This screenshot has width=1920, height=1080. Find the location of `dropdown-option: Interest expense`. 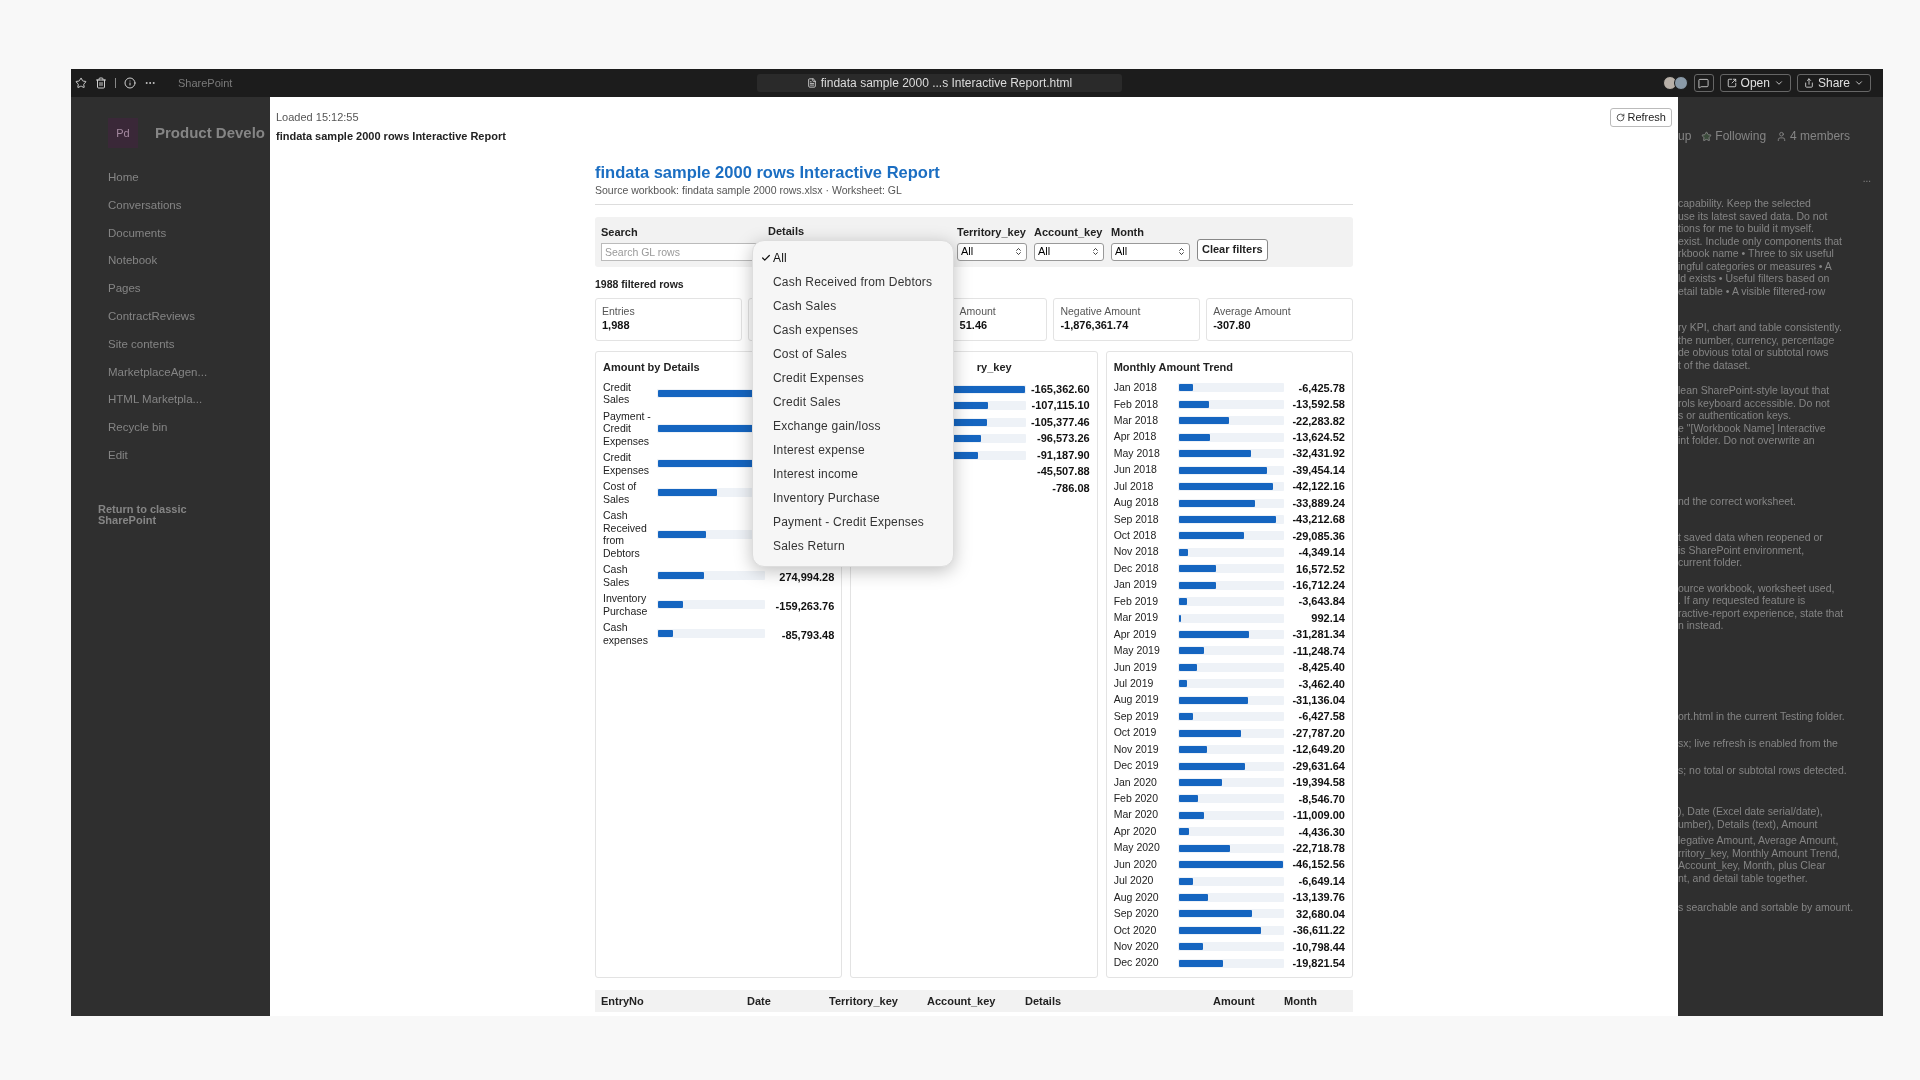

dropdown-option: Interest expense is located at coordinates (853, 449).